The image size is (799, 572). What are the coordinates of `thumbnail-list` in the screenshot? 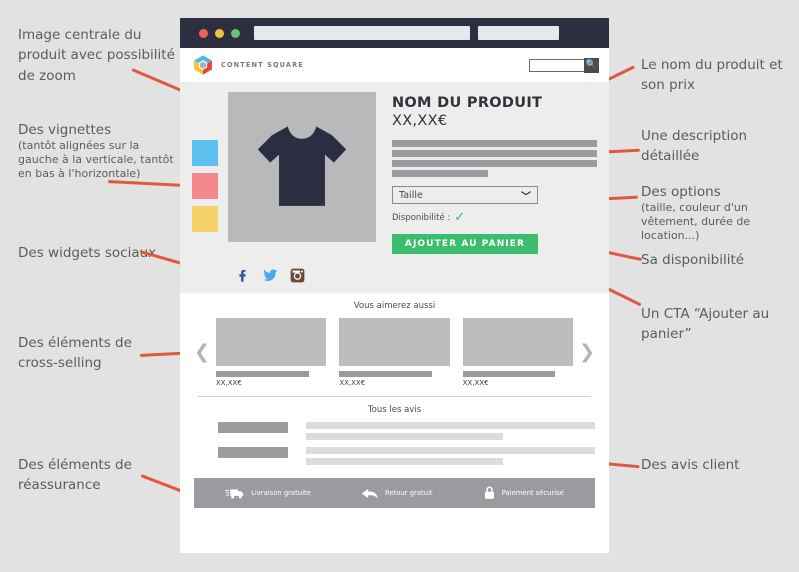 It's located at (205, 173).